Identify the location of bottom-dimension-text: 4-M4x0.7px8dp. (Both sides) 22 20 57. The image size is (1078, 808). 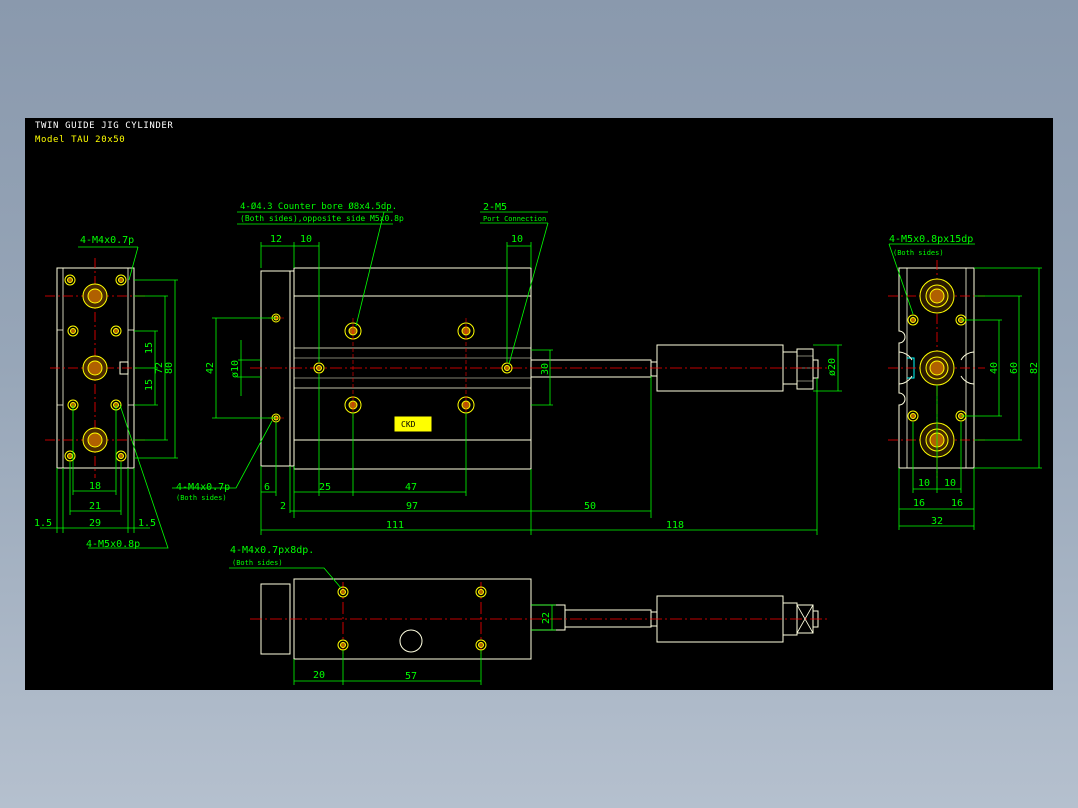
(391, 613).